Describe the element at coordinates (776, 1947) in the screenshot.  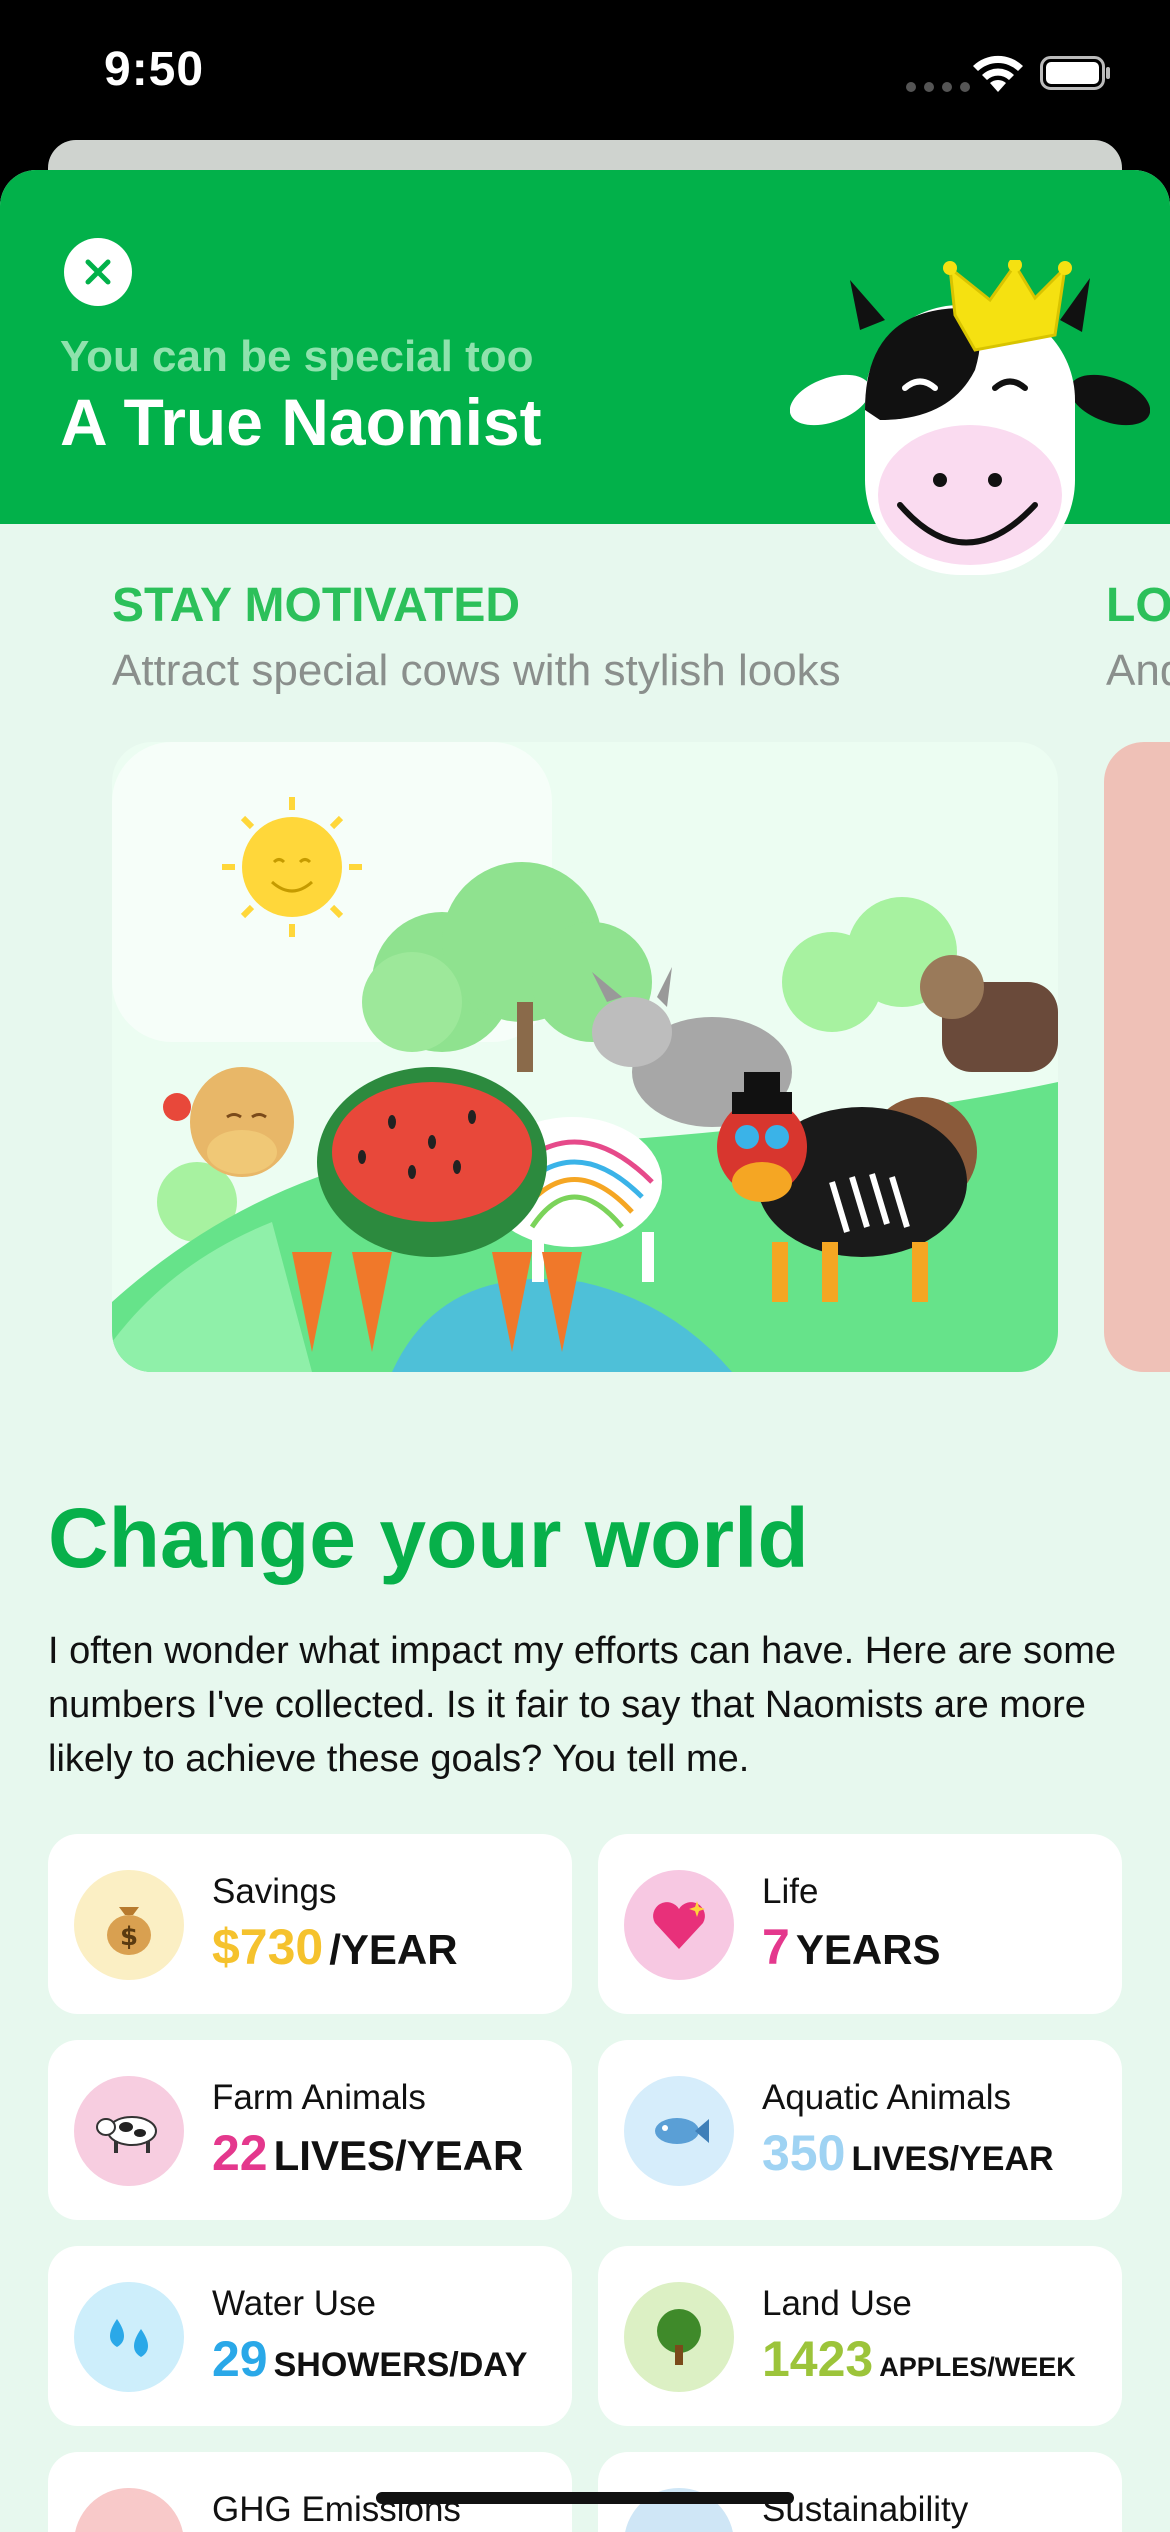
I see `stat-number: 7` at that location.